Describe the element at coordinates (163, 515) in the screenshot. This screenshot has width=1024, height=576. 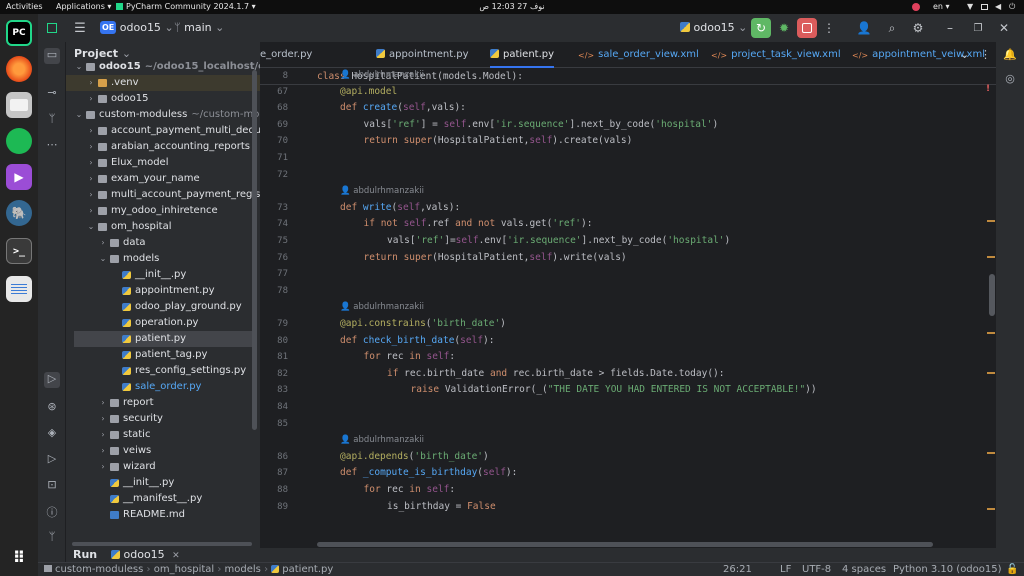
I see `tree-item: README.md` at that location.